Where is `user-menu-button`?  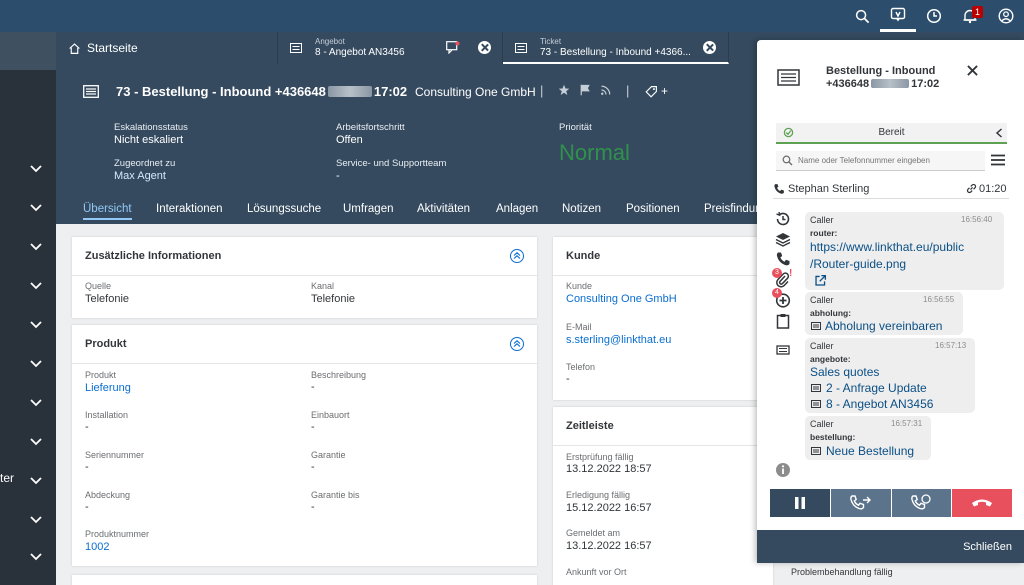
user-menu-button is located at coordinates (1006, 16).